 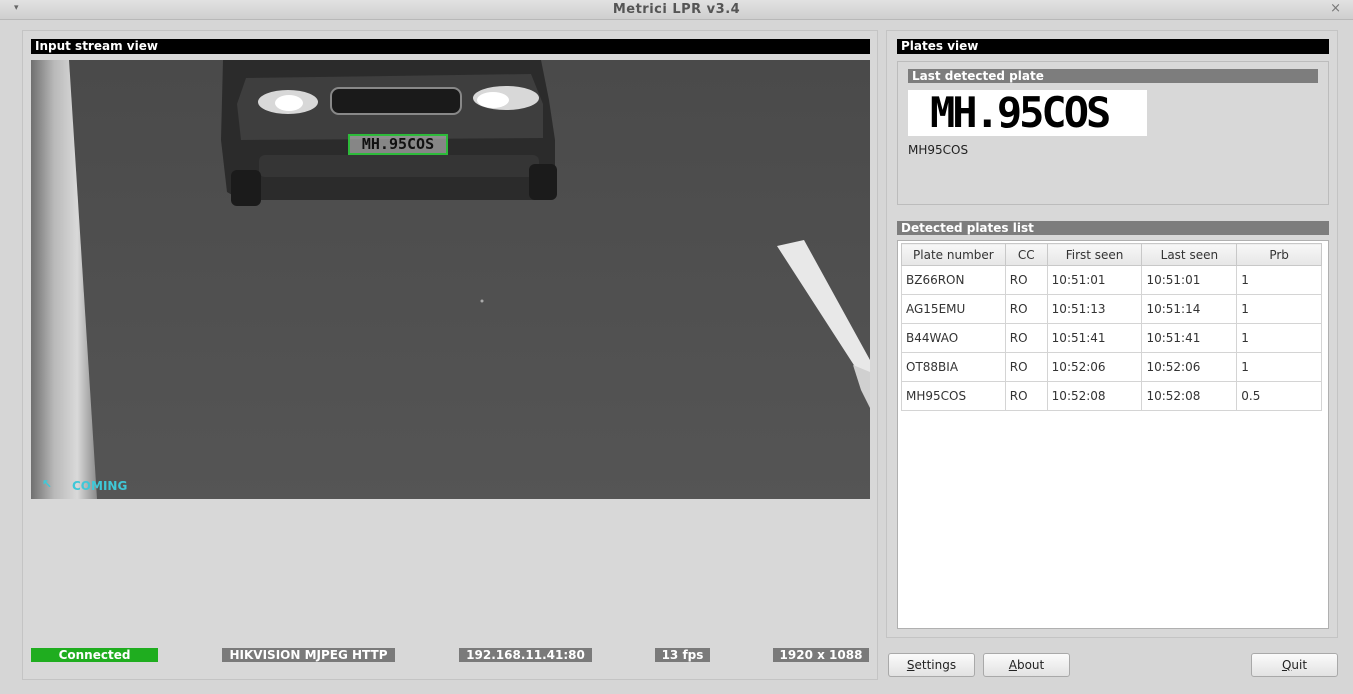 What do you see at coordinates (308, 655) in the screenshot?
I see `stream-source: HIKVISION MJPEG HTTP` at bounding box center [308, 655].